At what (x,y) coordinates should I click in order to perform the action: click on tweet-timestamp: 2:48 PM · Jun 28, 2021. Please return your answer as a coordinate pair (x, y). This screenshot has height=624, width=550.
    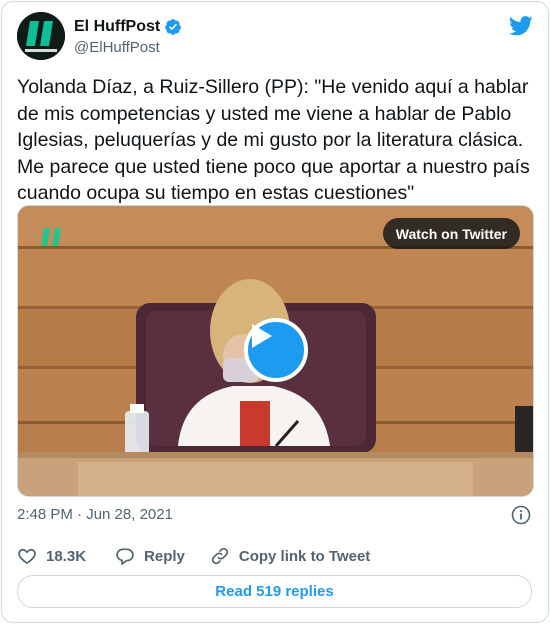
    Looking at the image, I should click on (95, 514).